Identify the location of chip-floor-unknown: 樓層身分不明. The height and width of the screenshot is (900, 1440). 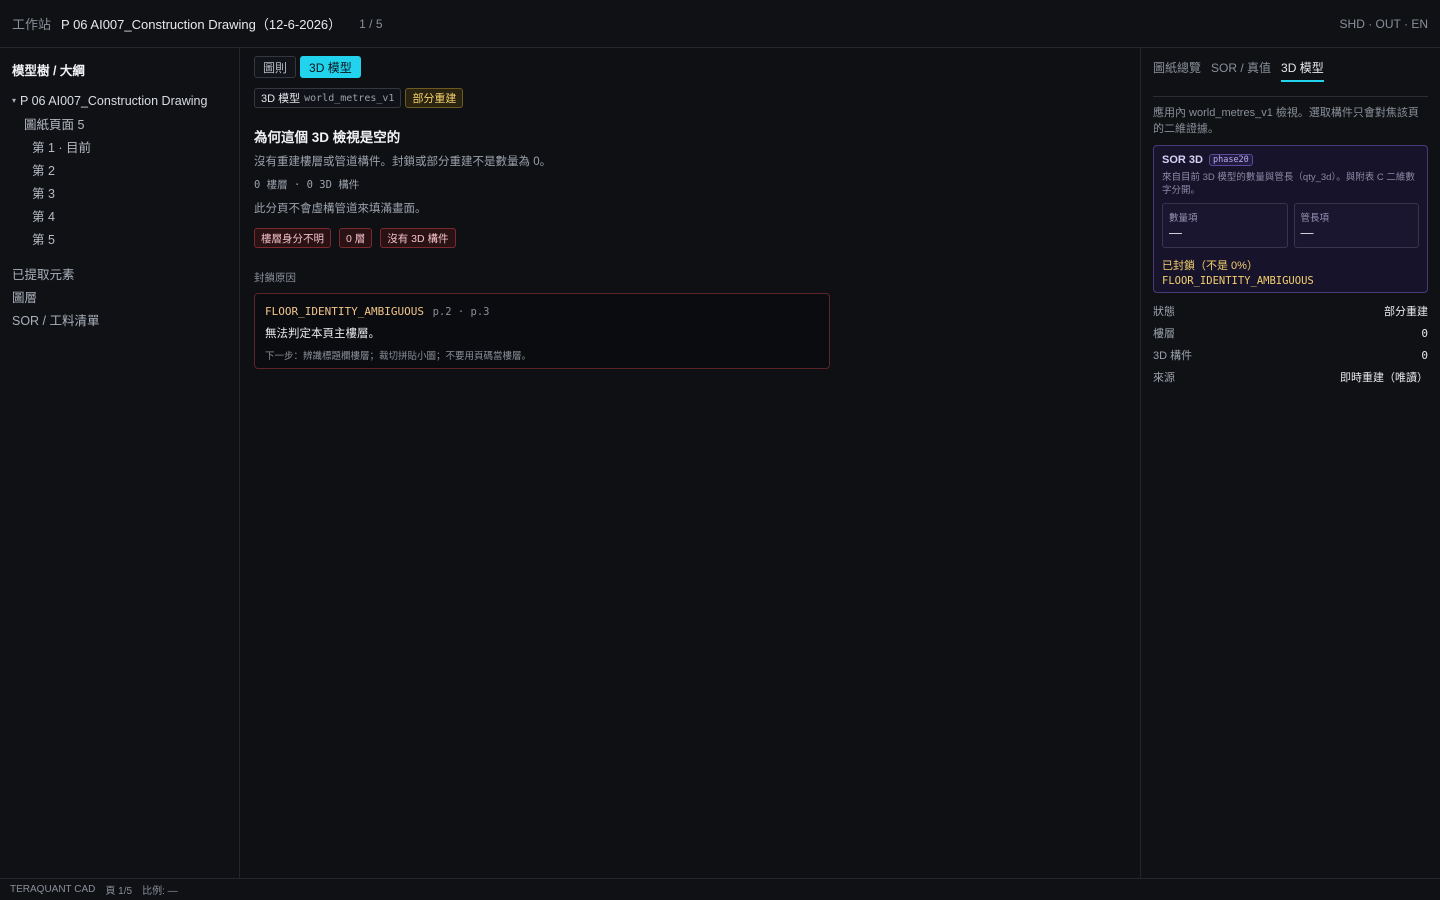
(292, 238).